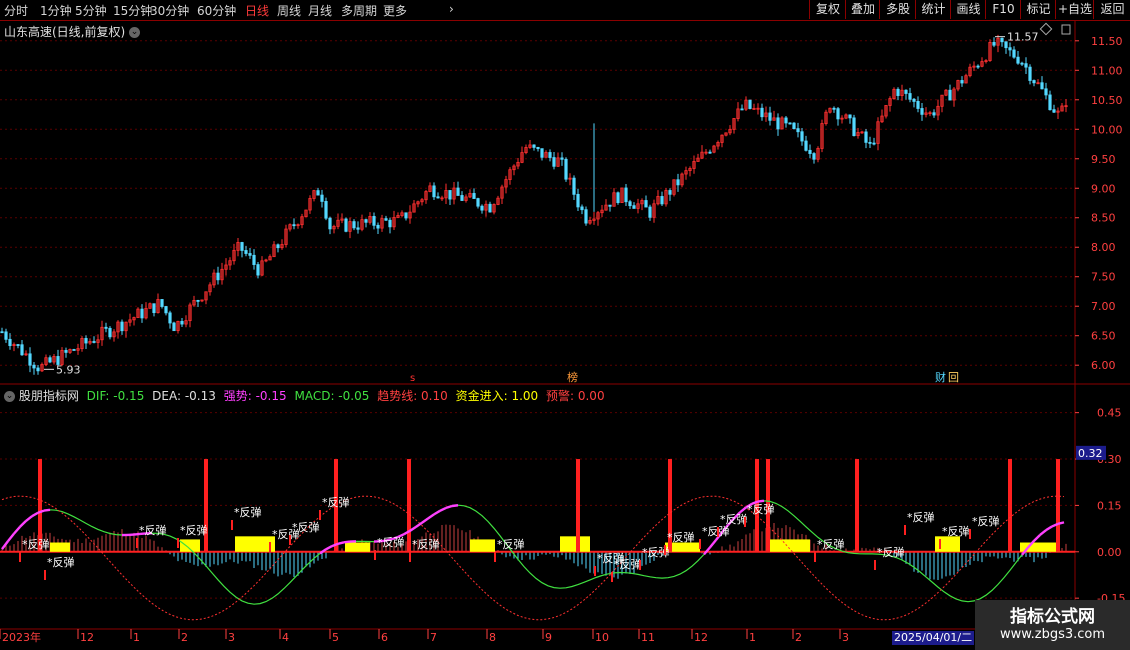 The image size is (1130, 650). I want to click on price-axis-label-6: 8.50, so click(1103, 218).